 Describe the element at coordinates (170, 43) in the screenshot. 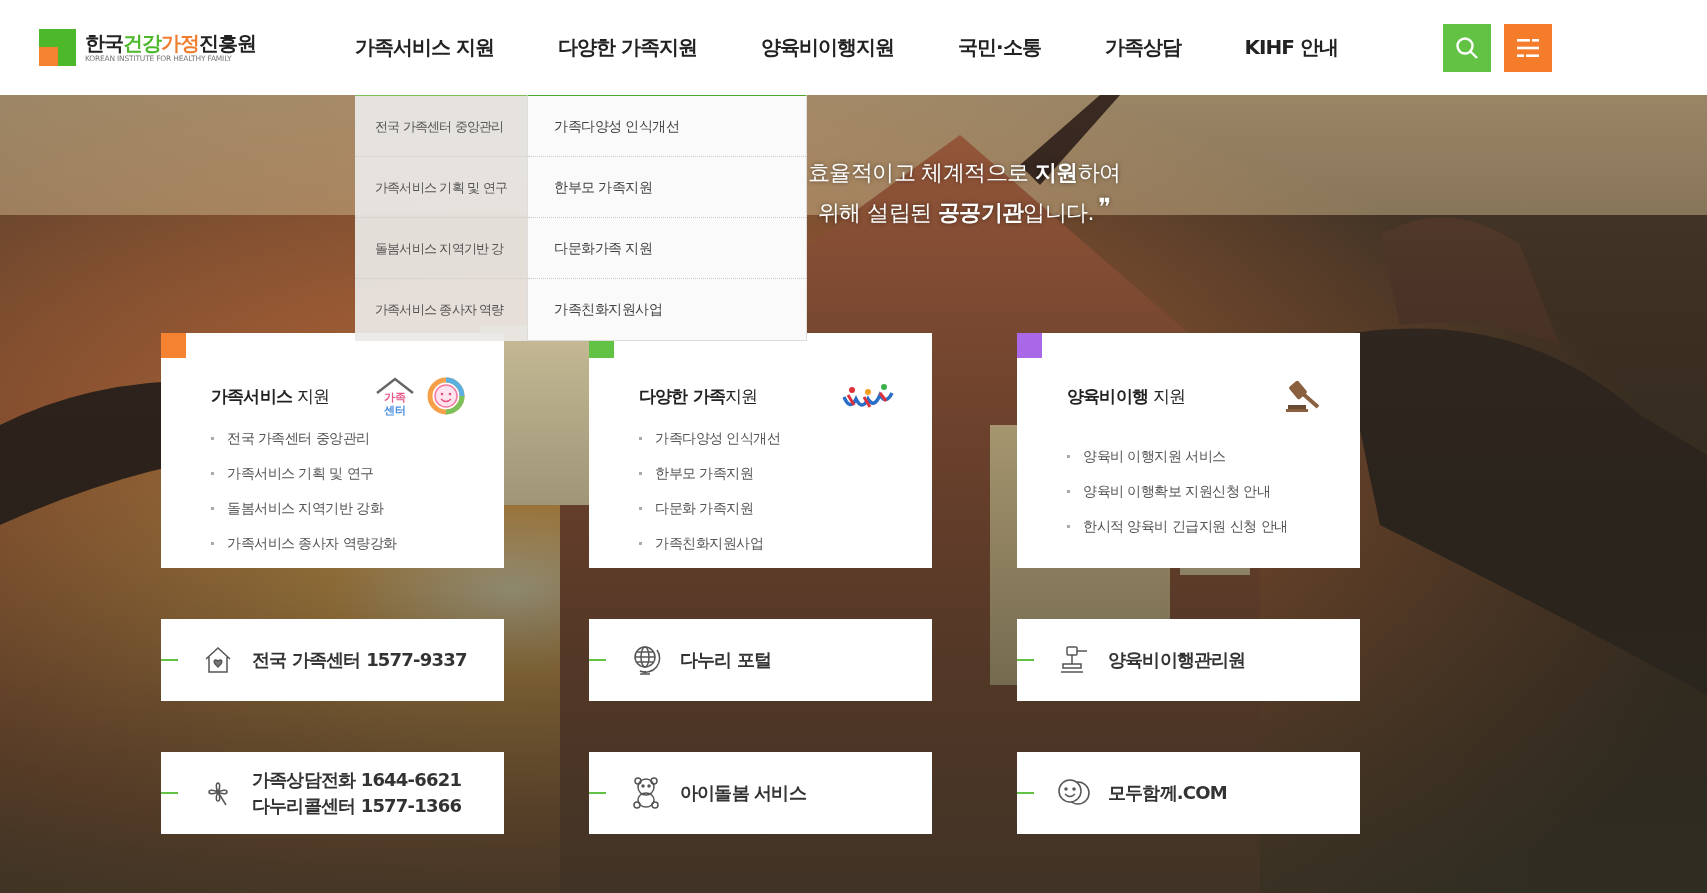

I see `logo-title: 한국건강가정진흥원` at that location.